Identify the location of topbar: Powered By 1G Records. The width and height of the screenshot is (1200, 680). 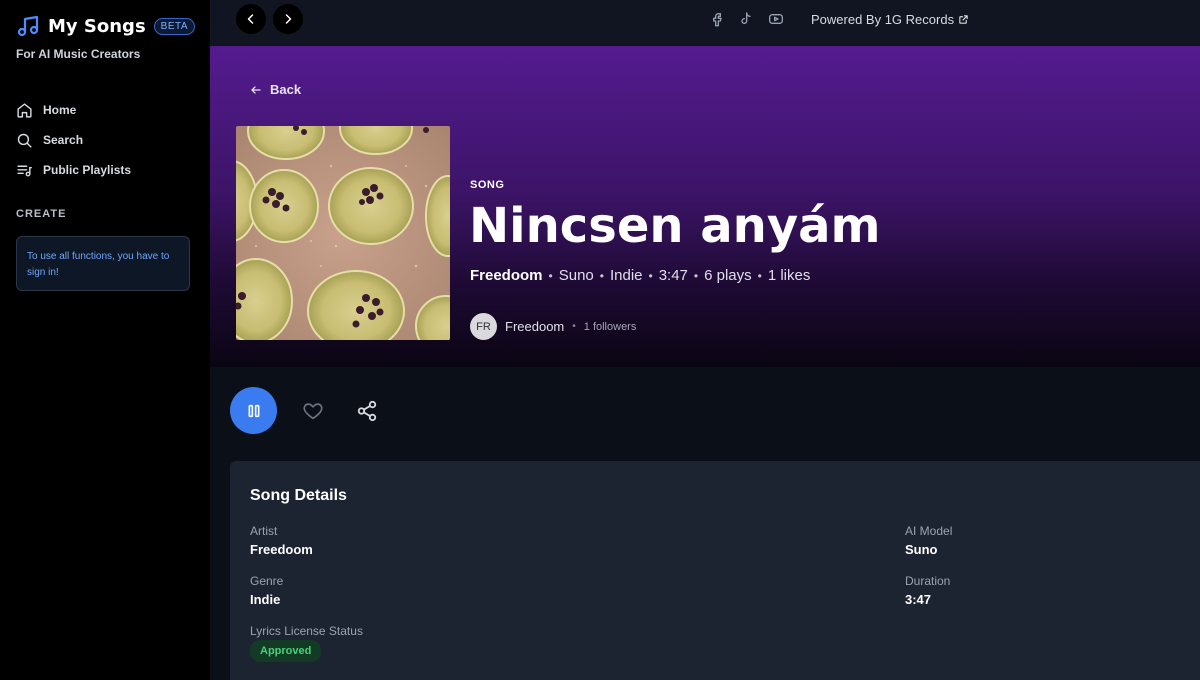
(705, 23).